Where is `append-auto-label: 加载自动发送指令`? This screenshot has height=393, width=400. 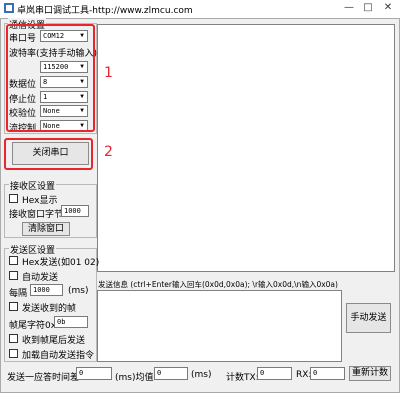 append-auto-label: 加载自动发送指令 is located at coordinates (58, 356).